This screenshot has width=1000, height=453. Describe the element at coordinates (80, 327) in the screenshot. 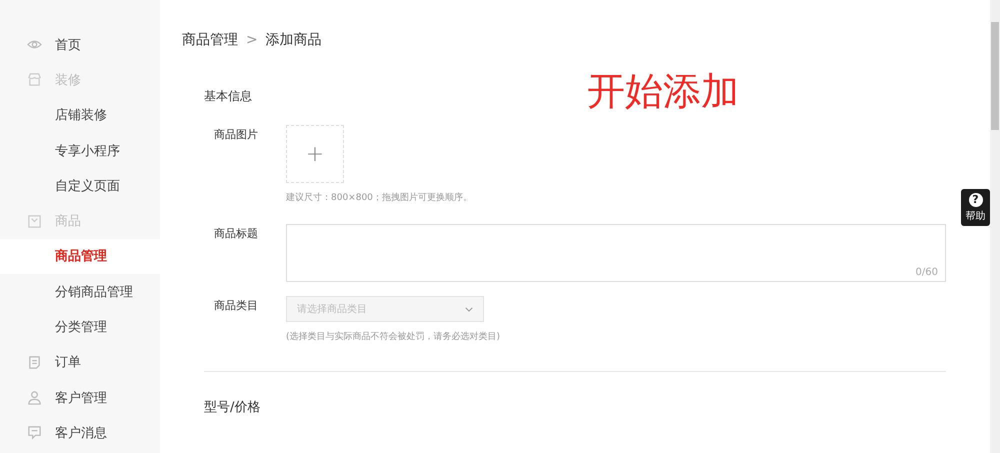

I see `sidebar-item: 分类管理` at that location.